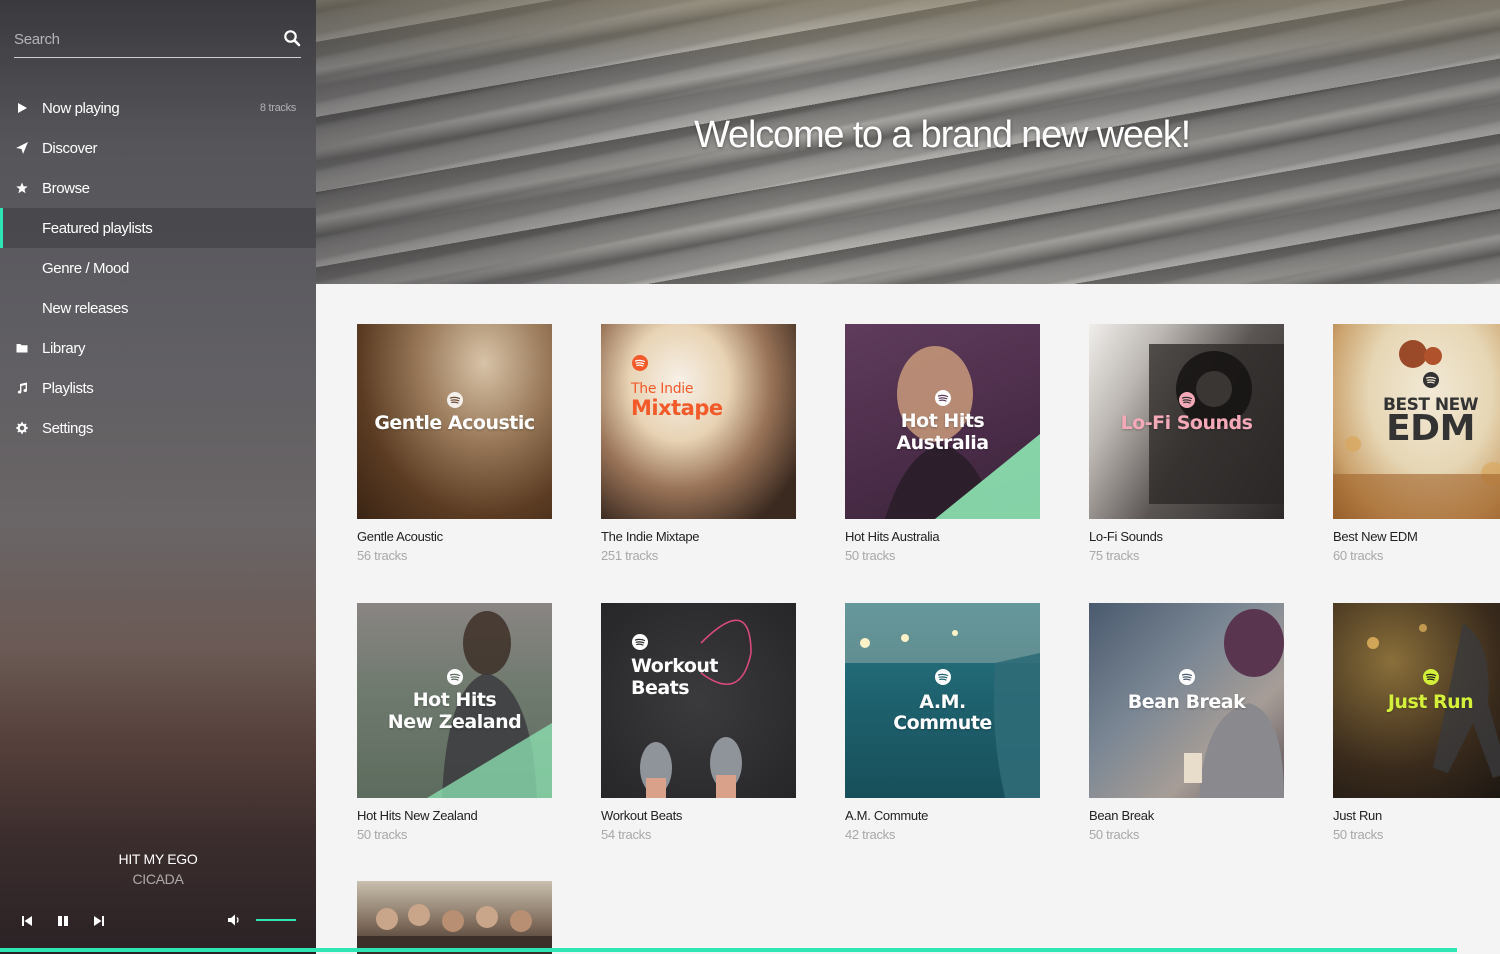  What do you see at coordinates (68, 388) in the screenshot?
I see `sidebar-item-label: Playlists` at bounding box center [68, 388].